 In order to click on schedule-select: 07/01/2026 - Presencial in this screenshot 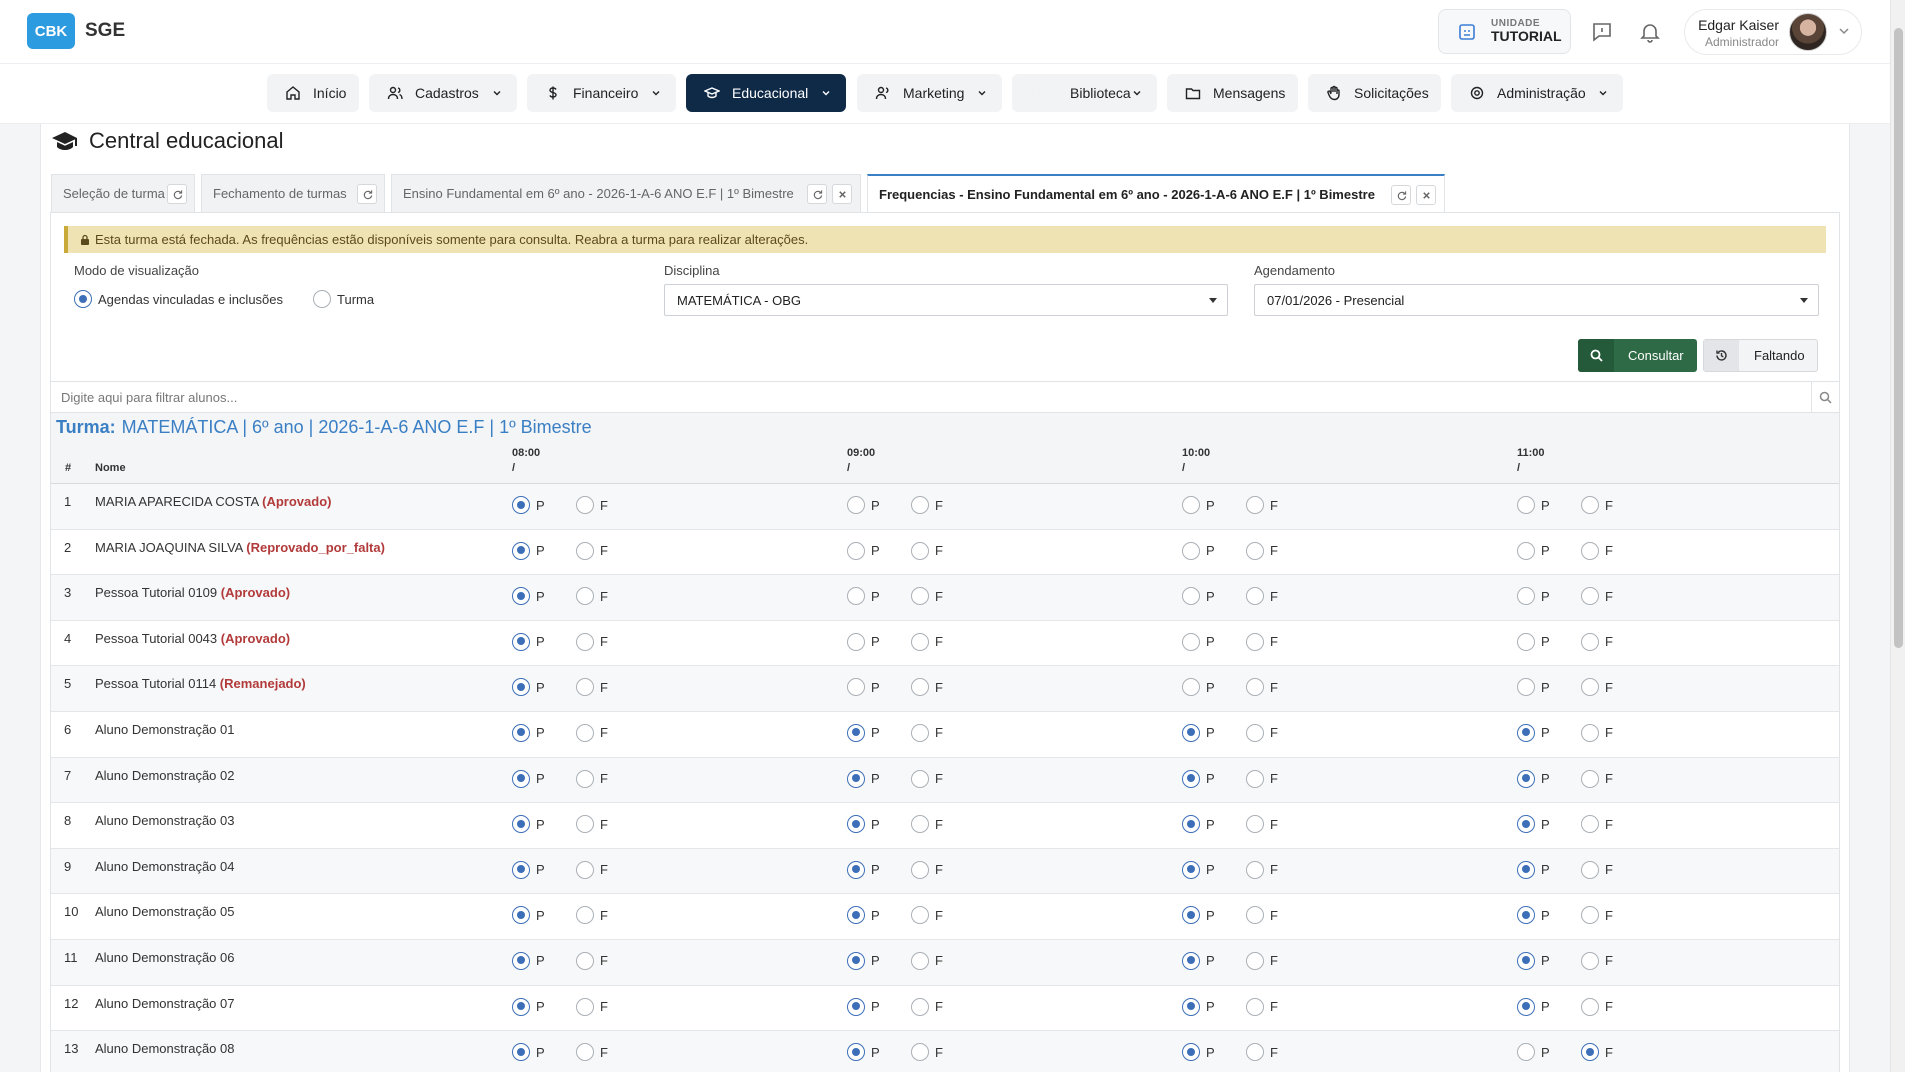, I will do `click(1536, 300)`.